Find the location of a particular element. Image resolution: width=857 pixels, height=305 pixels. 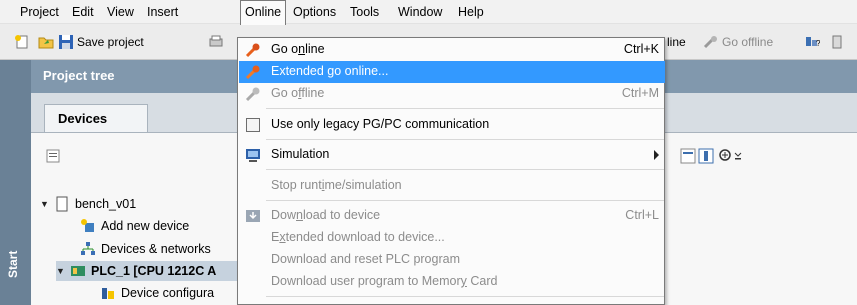

tab-devices: Devices is located at coordinates (96, 118).